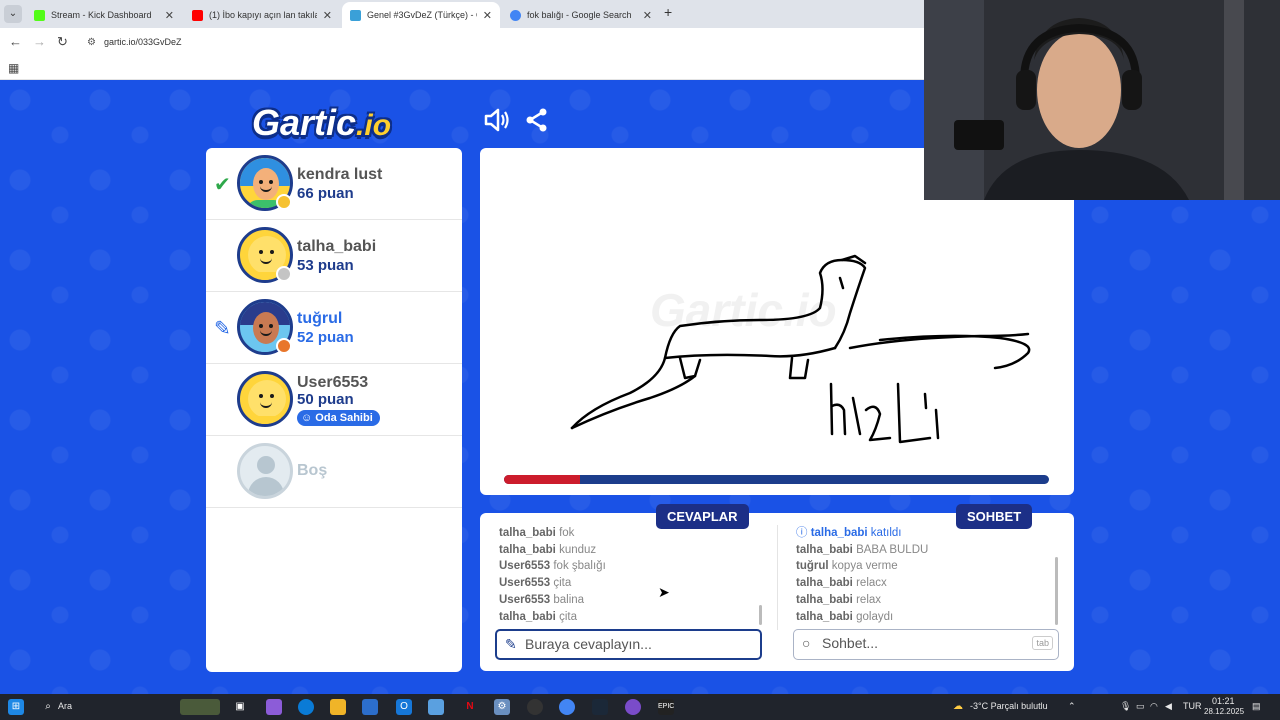  I want to click on file-explorer-icon, so click(338, 707).